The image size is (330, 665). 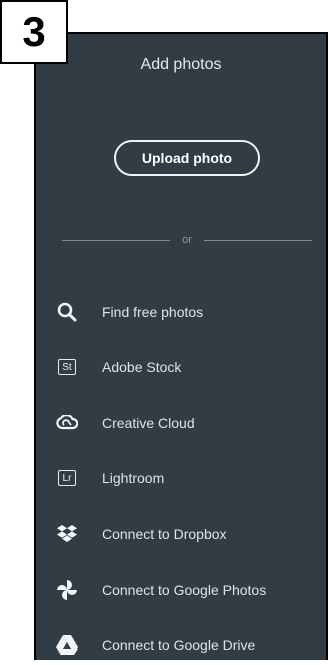 I want to click on source-label: Lightroom, so click(x=133, y=478).